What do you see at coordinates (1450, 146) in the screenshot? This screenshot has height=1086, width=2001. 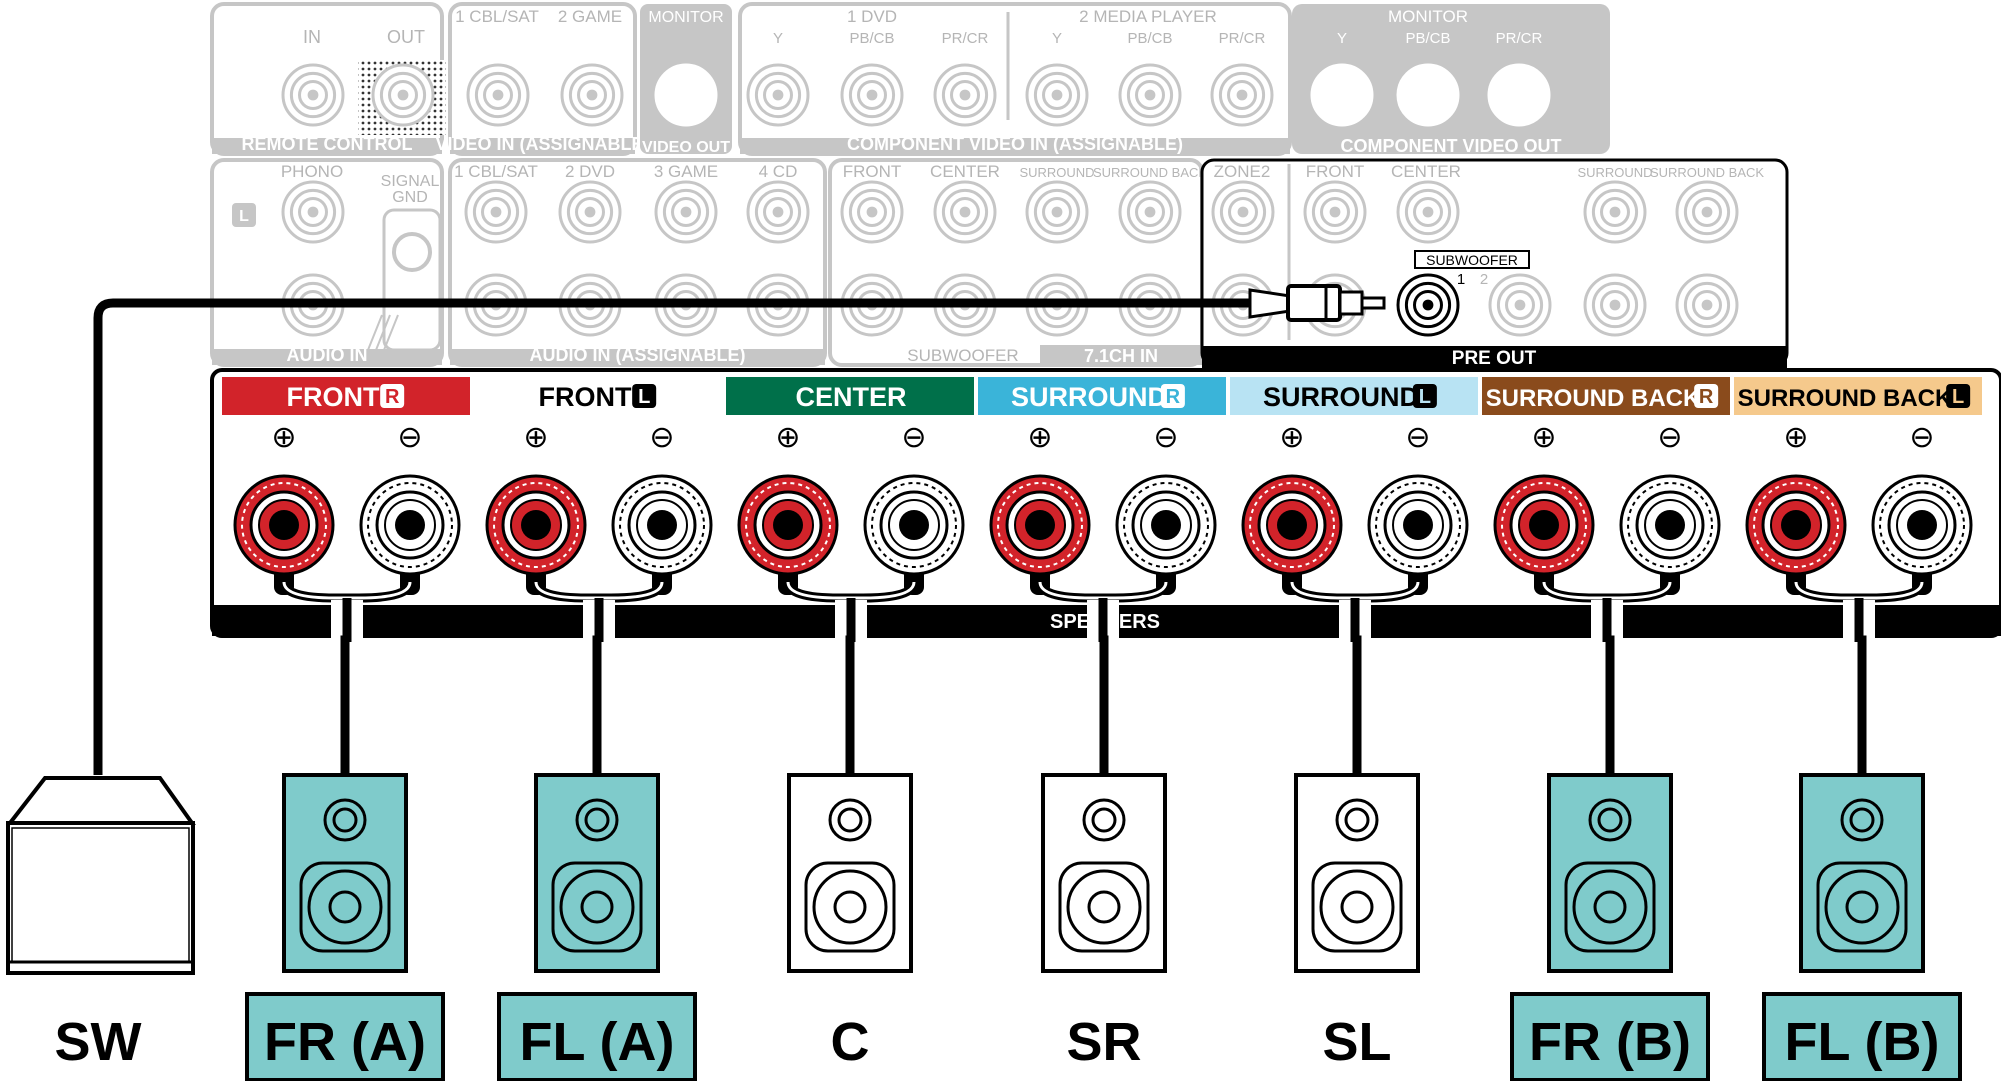 I see `component-out-label: COMPONENT VIDEO OUT` at bounding box center [1450, 146].